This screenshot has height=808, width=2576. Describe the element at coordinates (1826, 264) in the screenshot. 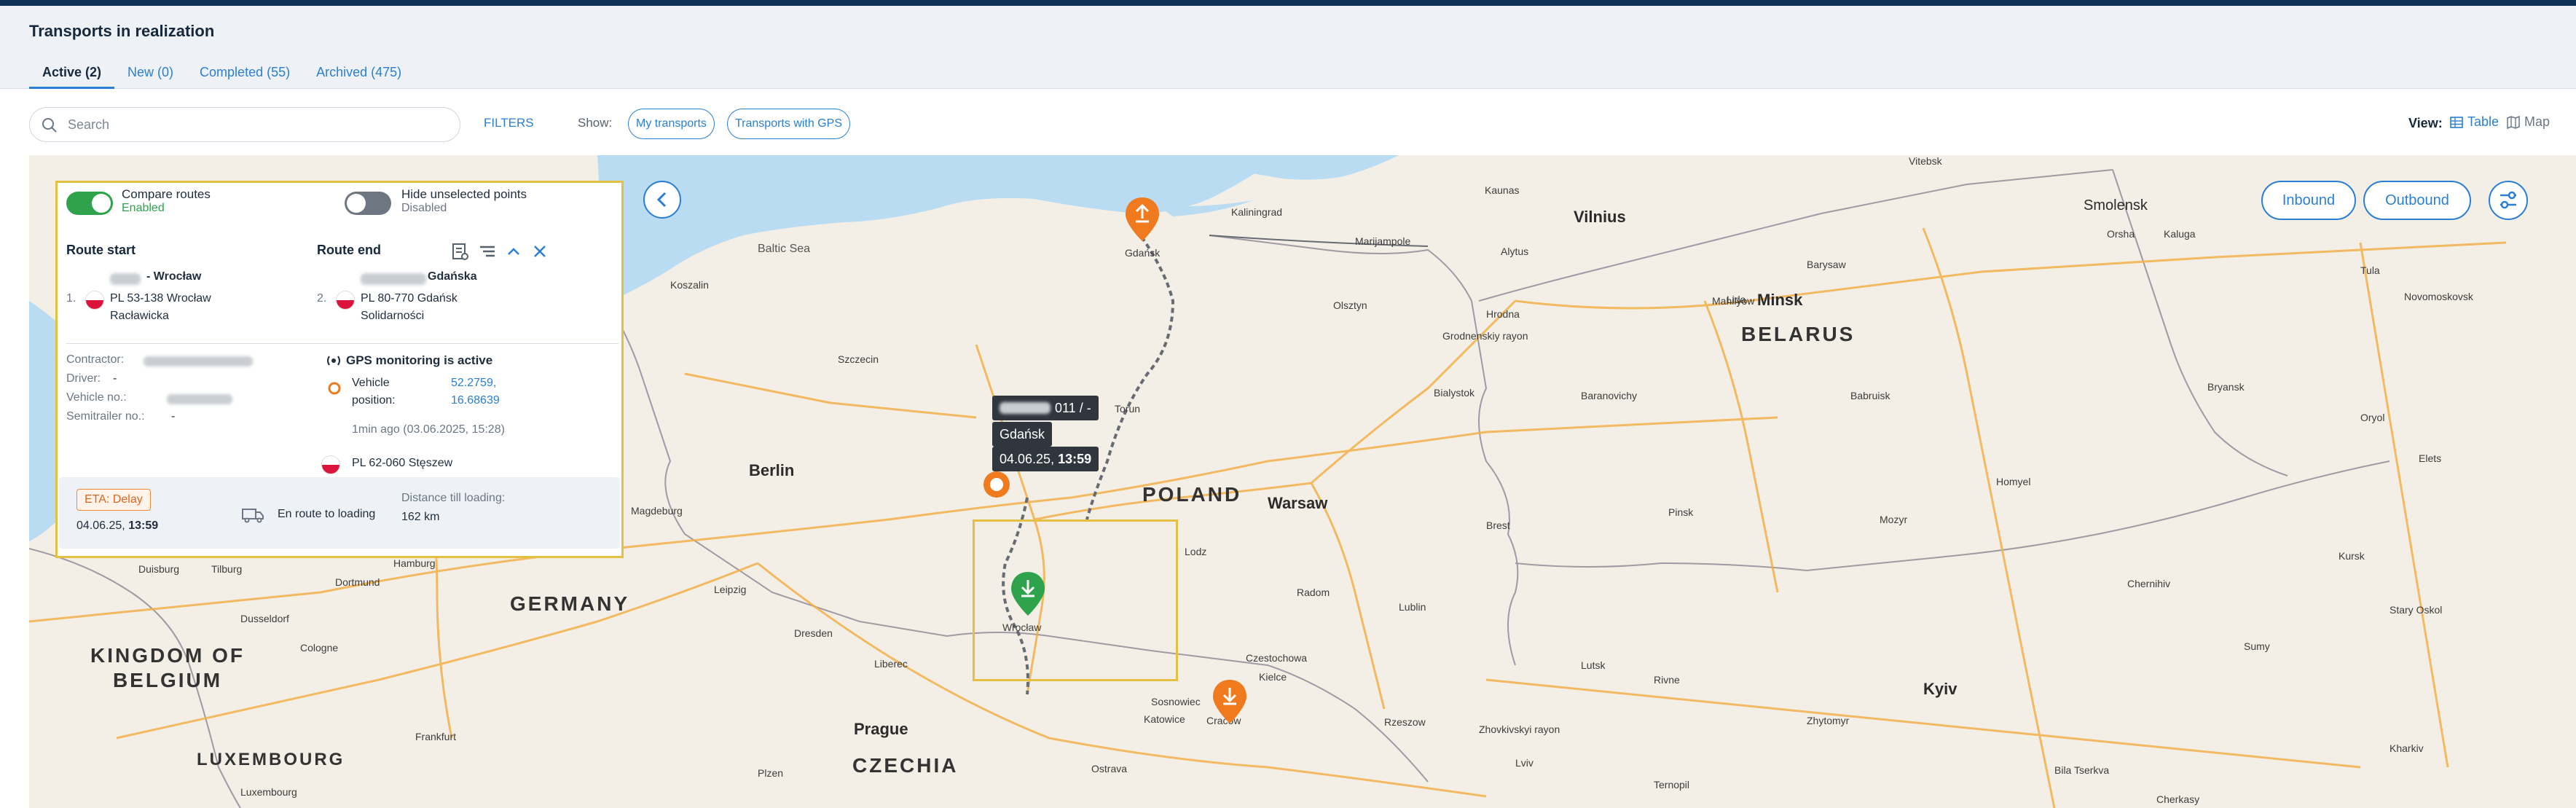

I see `city-label: Barysaw` at that location.